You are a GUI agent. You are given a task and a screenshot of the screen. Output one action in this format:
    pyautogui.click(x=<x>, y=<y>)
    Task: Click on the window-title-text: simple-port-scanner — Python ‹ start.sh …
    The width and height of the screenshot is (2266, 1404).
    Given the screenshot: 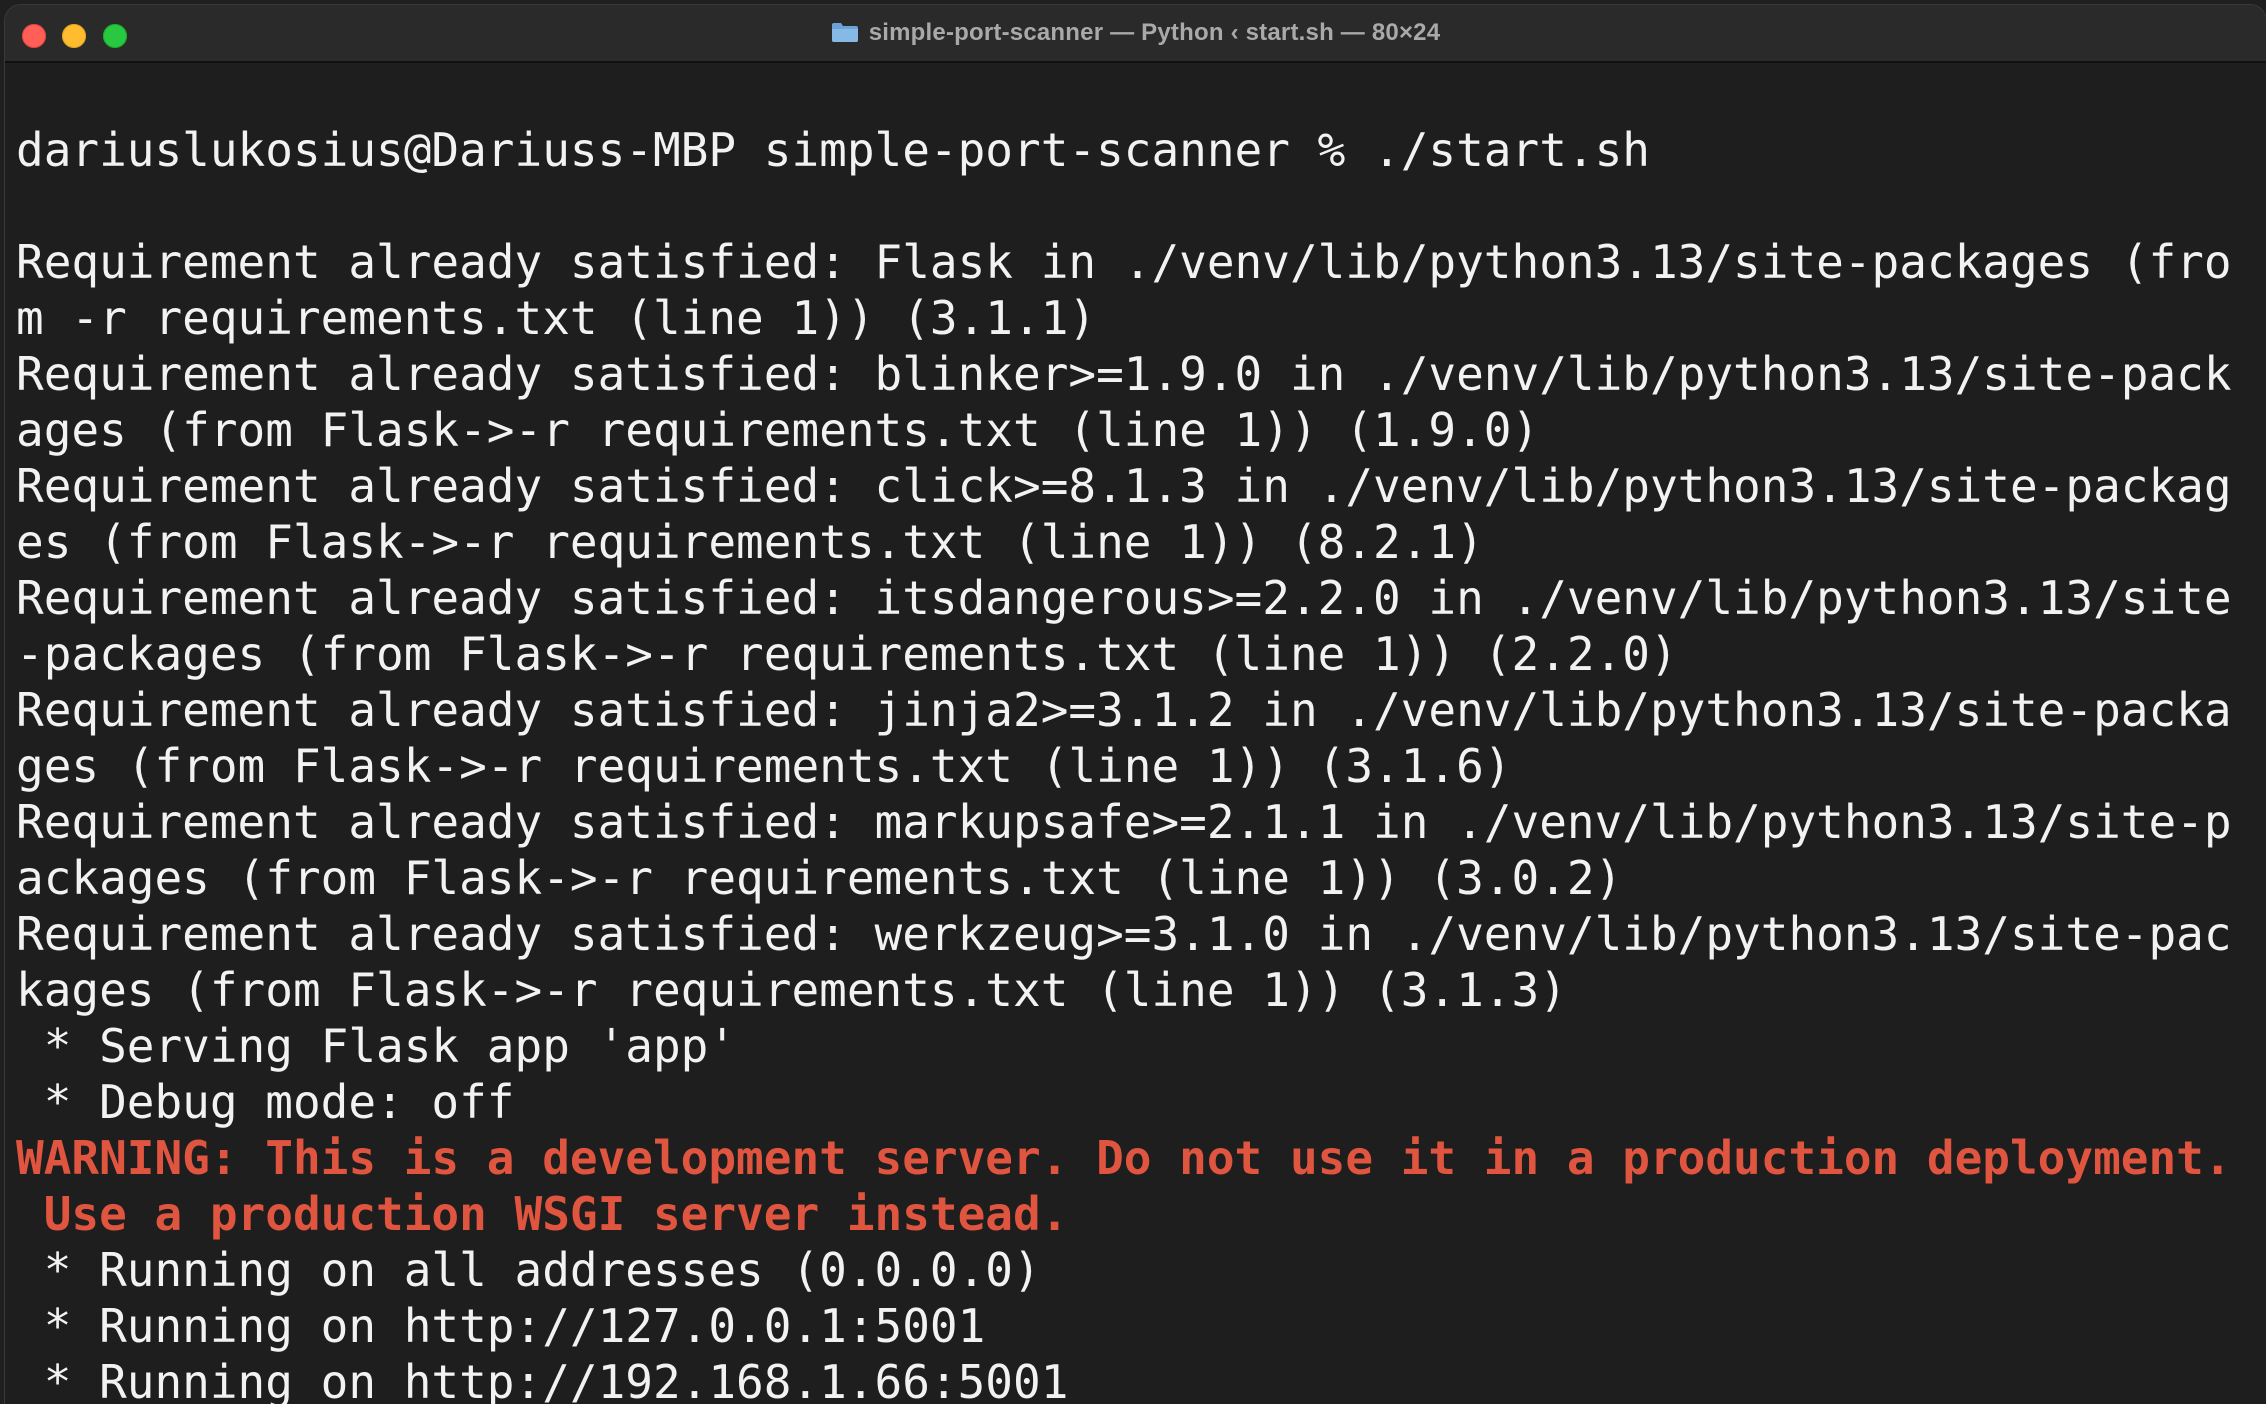 What is the action you would take?
    pyautogui.click(x=1154, y=32)
    